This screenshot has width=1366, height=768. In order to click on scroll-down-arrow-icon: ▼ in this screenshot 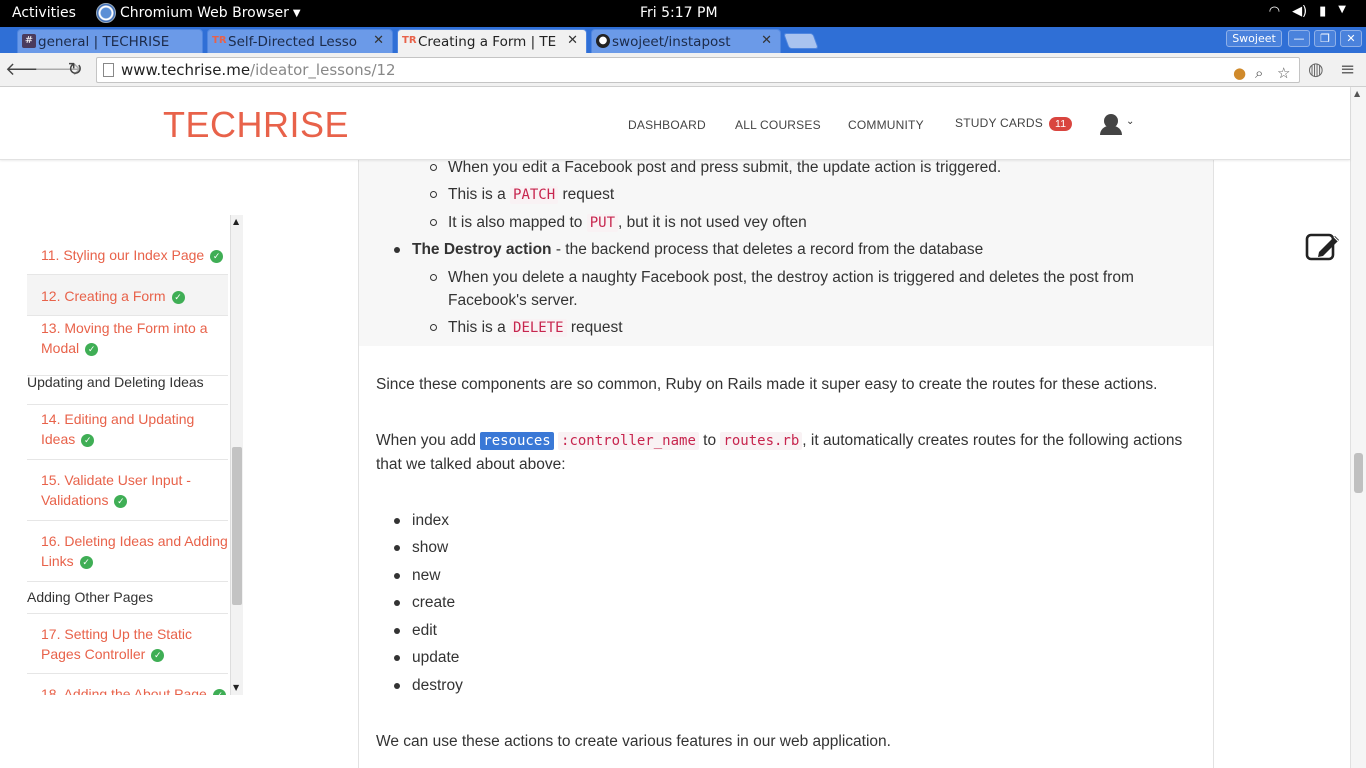, I will do `click(236, 687)`.